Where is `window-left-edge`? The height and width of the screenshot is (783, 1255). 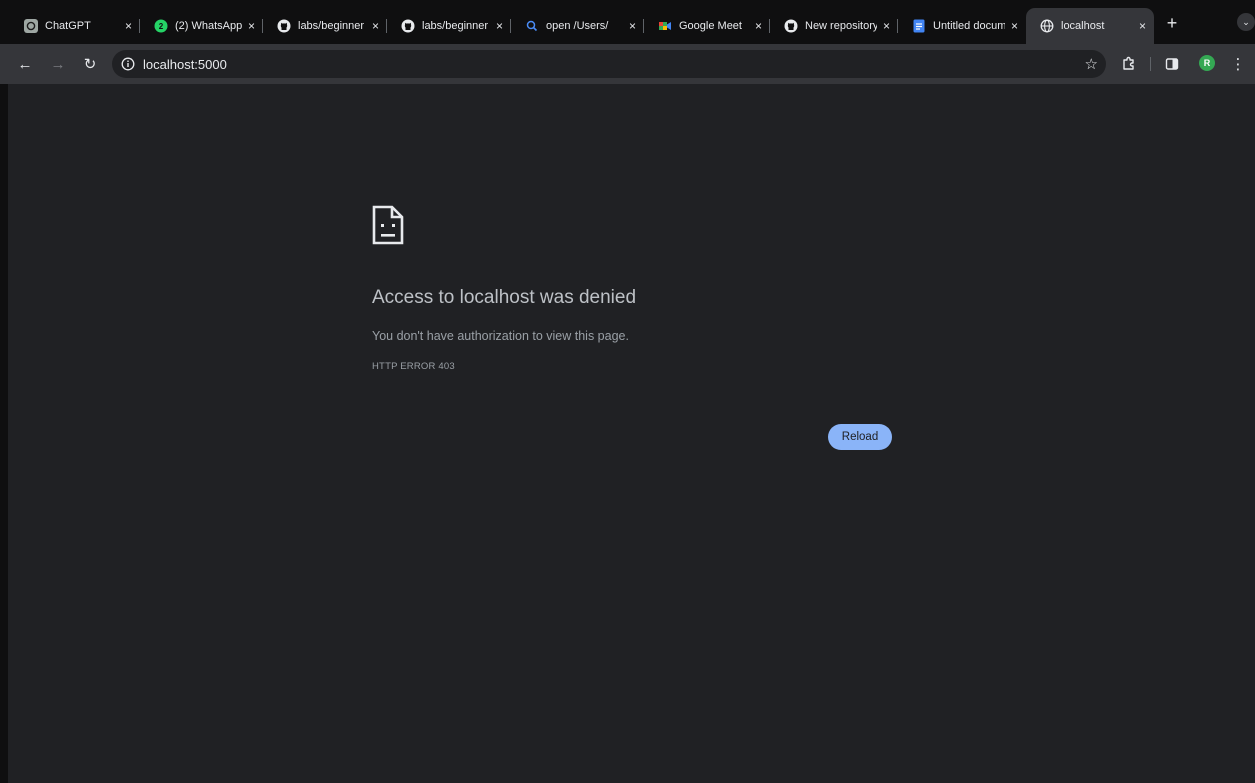
window-left-edge is located at coordinates (4, 433).